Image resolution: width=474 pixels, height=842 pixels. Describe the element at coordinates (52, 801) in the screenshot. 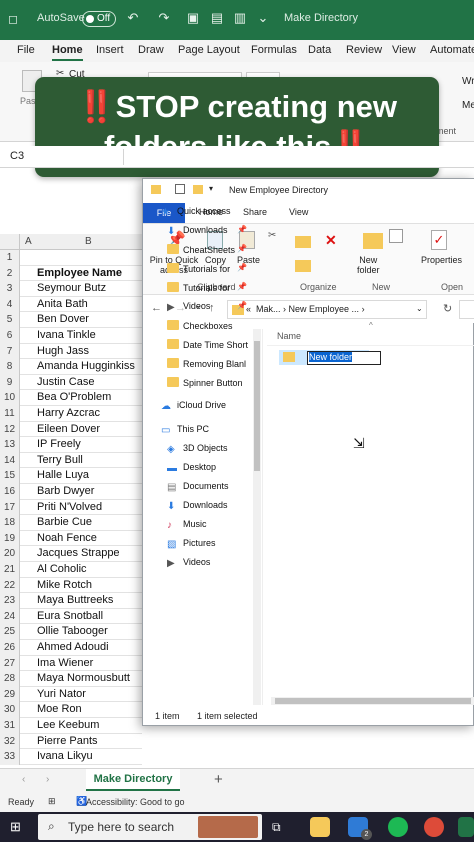

I see `macro-record-icon: ⊞` at that location.